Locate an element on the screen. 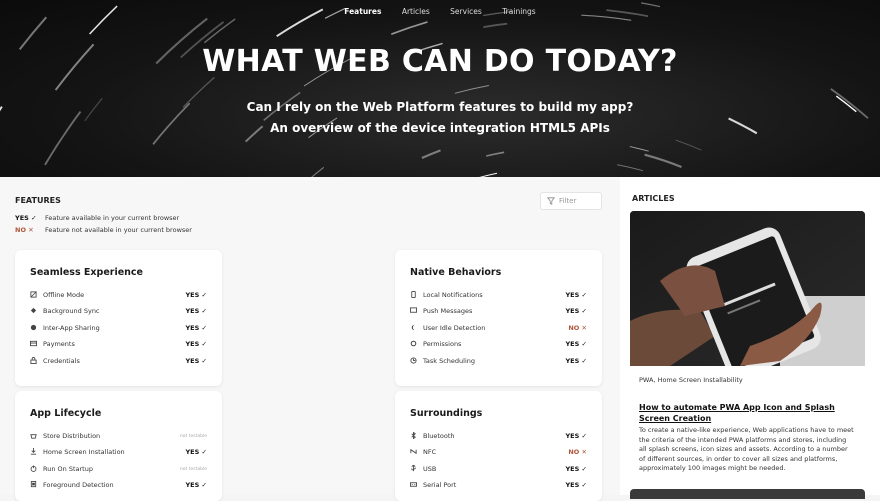  feature-row: USB YES ✓ is located at coordinates (498, 470).